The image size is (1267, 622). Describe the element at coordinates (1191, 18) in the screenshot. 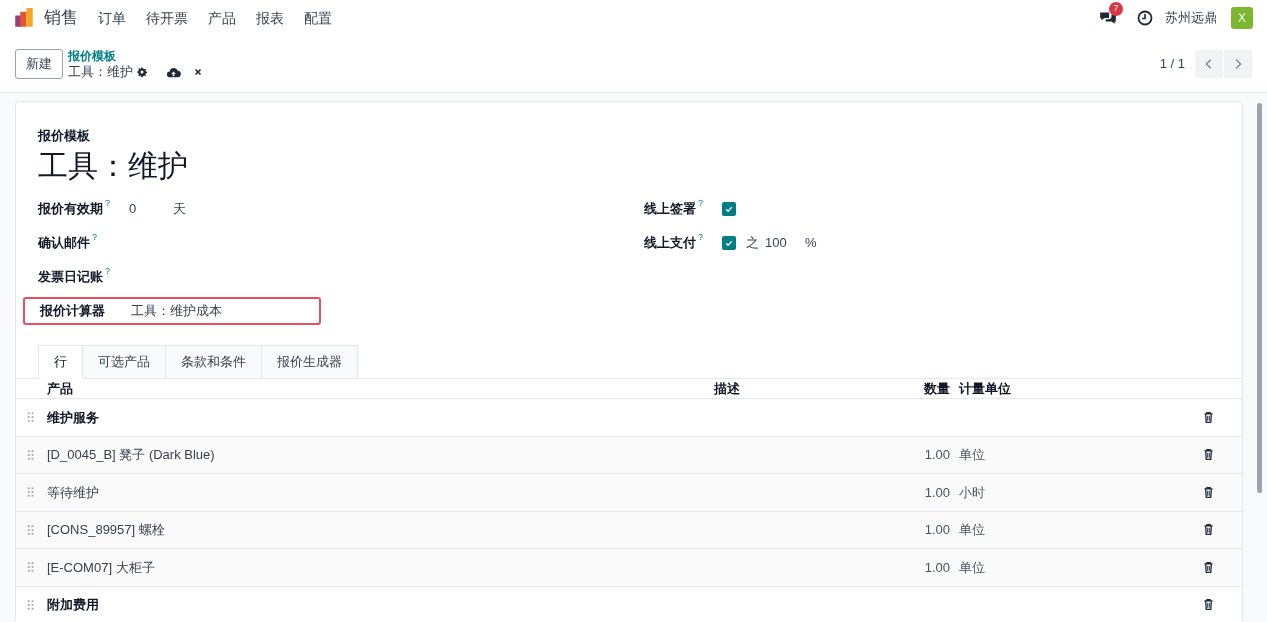

I see `company-name: 苏州远鼎` at that location.